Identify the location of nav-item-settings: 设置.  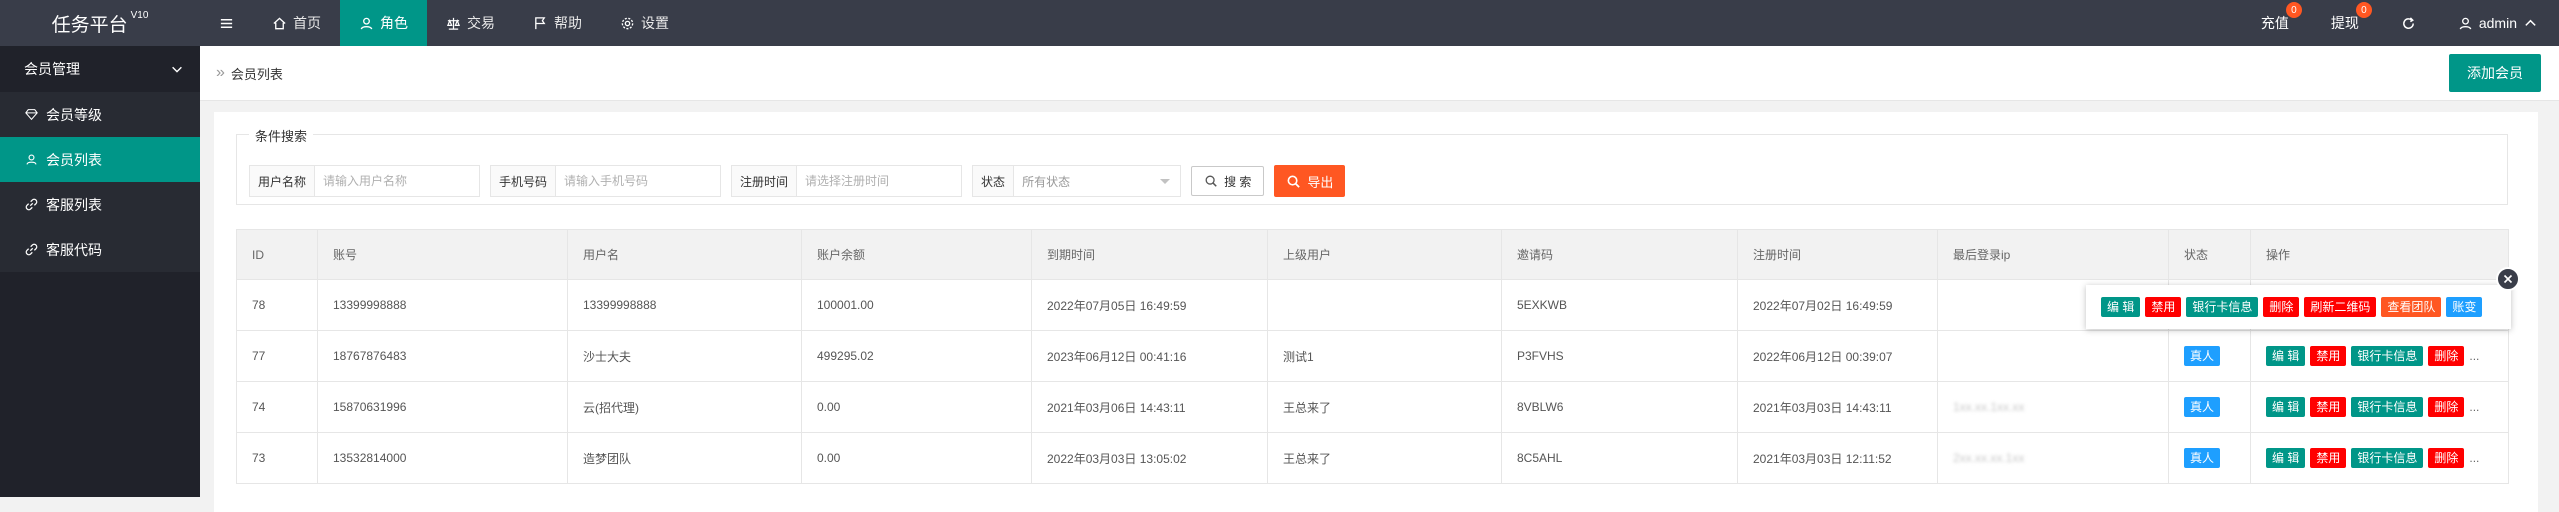
(644, 23).